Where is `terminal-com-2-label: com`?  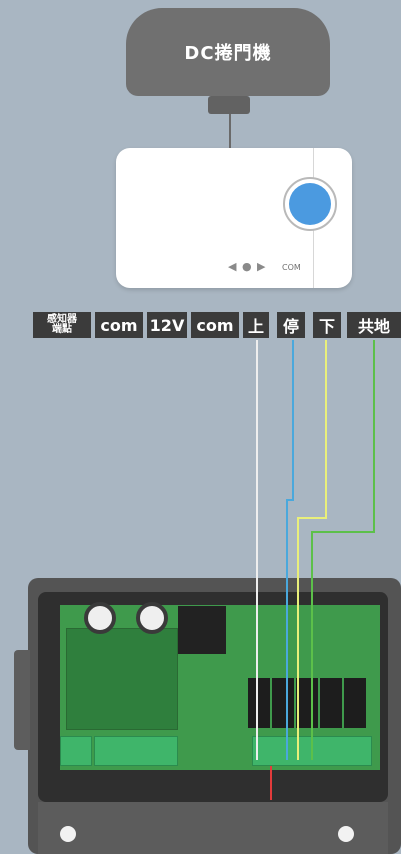 terminal-com-2-label: com is located at coordinates (215, 325).